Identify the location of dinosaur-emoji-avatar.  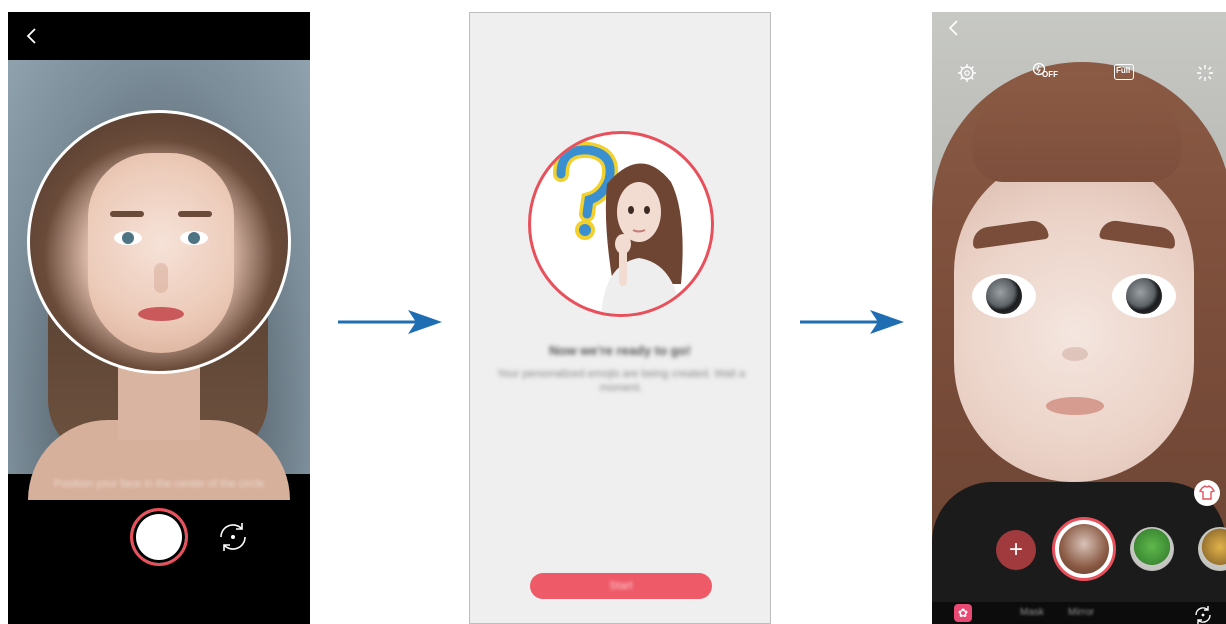
(1152, 549).